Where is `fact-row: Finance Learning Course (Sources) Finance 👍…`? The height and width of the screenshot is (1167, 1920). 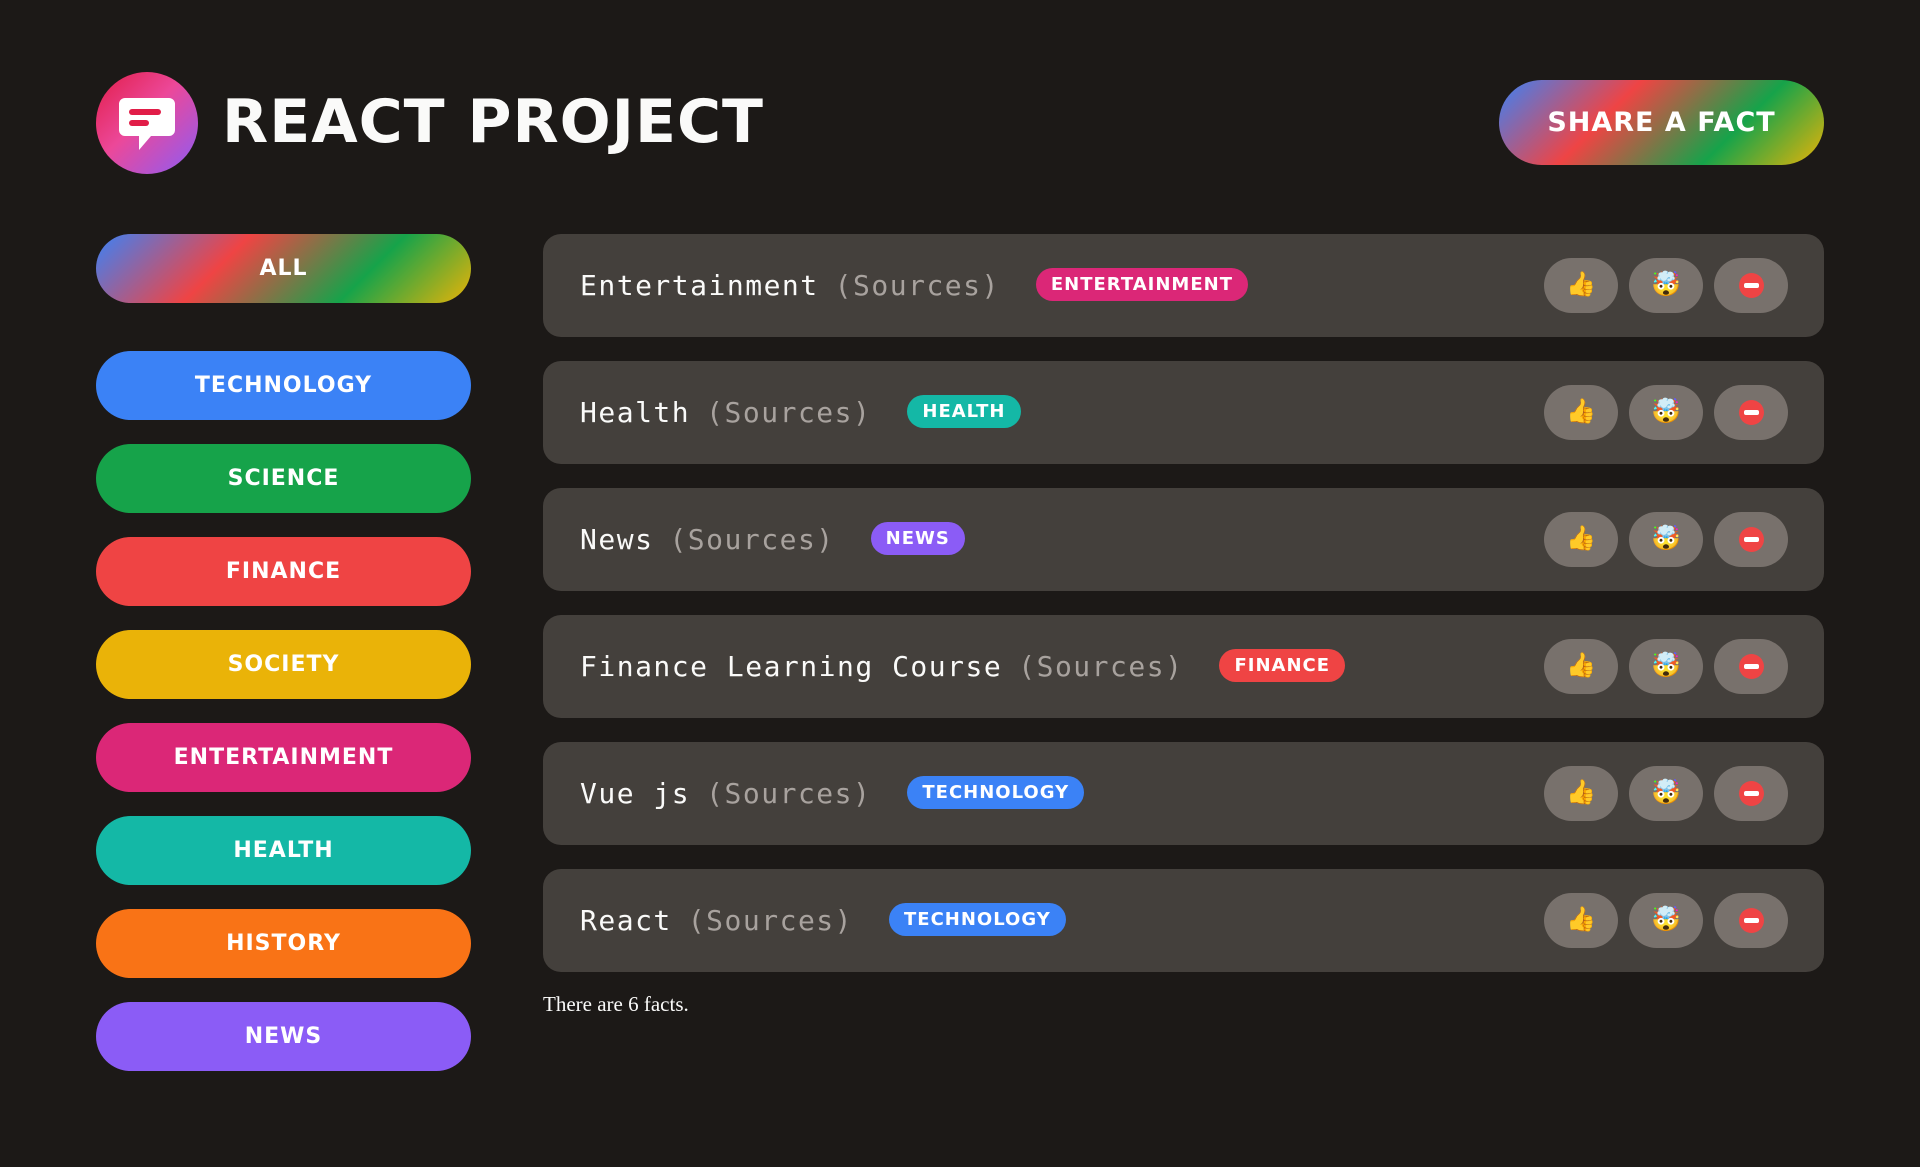
fact-row: Finance Learning Course (Sources) Finance 👍… is located at coordinates (1183, 666).